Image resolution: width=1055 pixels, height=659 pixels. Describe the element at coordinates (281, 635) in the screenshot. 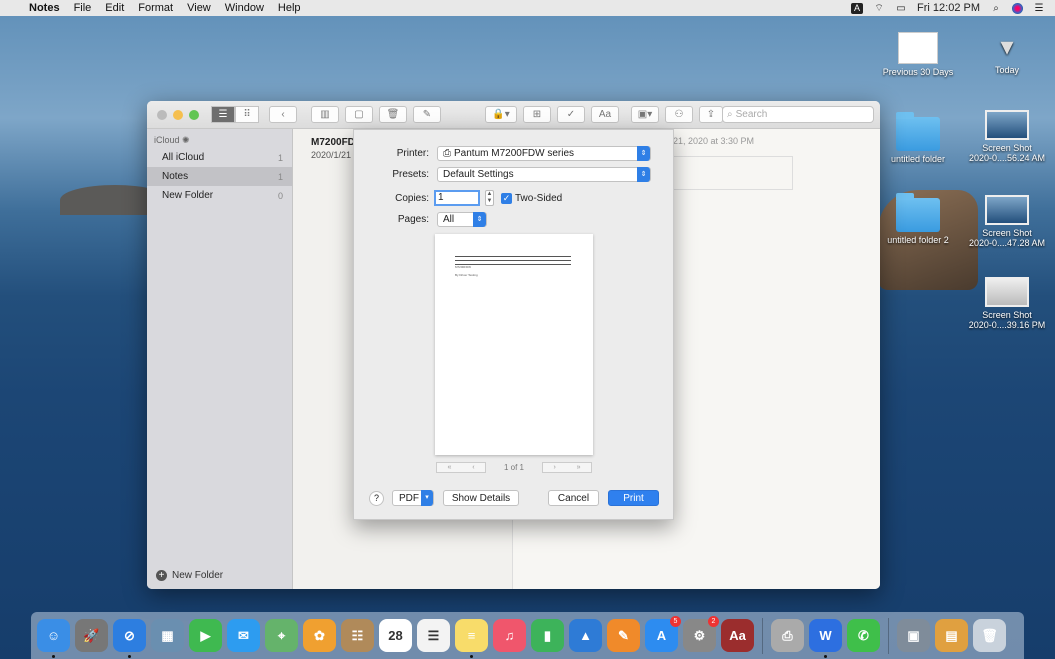

I see `dock-maps-icon: ⌖` at that location.